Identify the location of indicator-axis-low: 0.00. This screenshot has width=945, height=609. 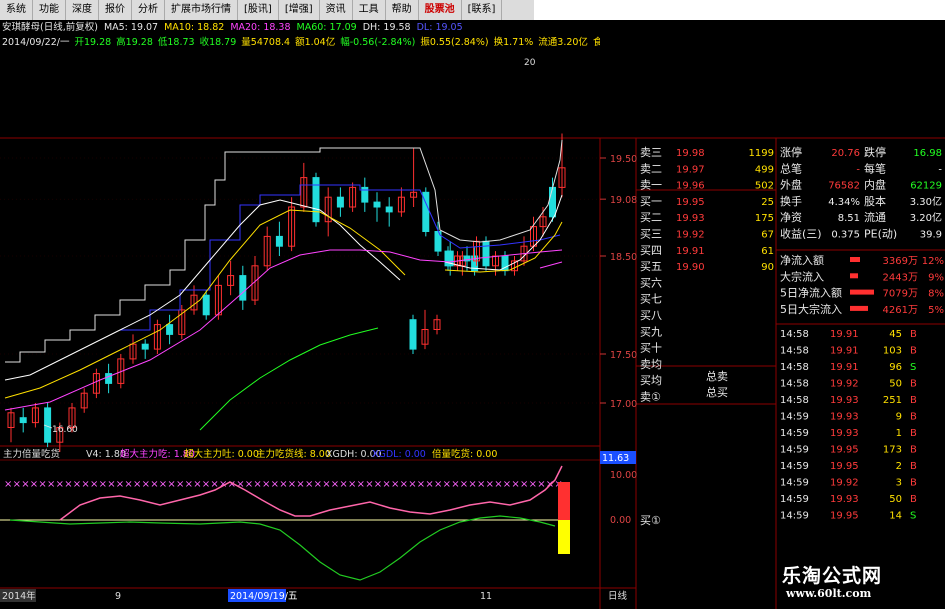
(620, 520).